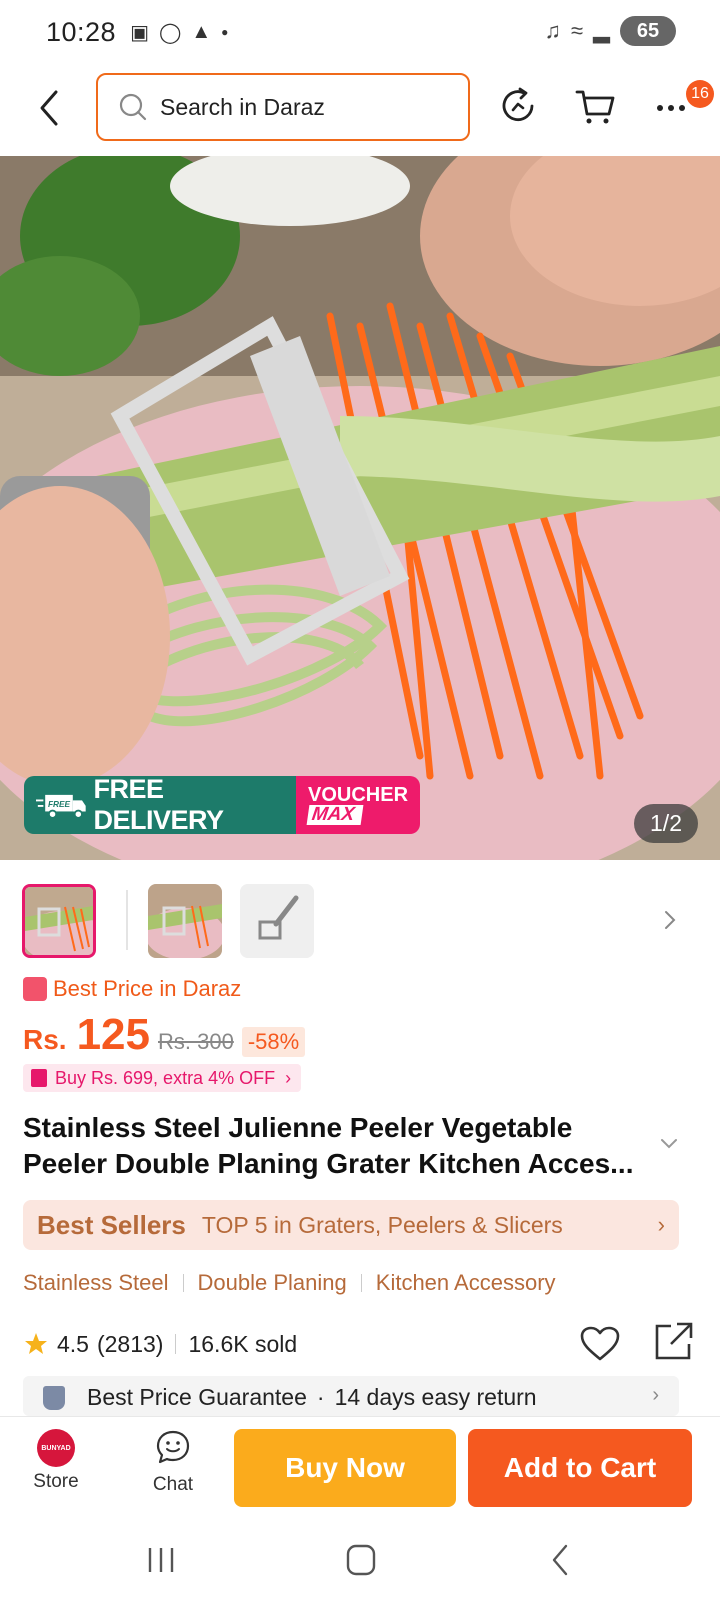 This screenshot has width=720, height=1600. I want to click on guarantee-price-text: Best Price Guarantee, so click(197, 1397).